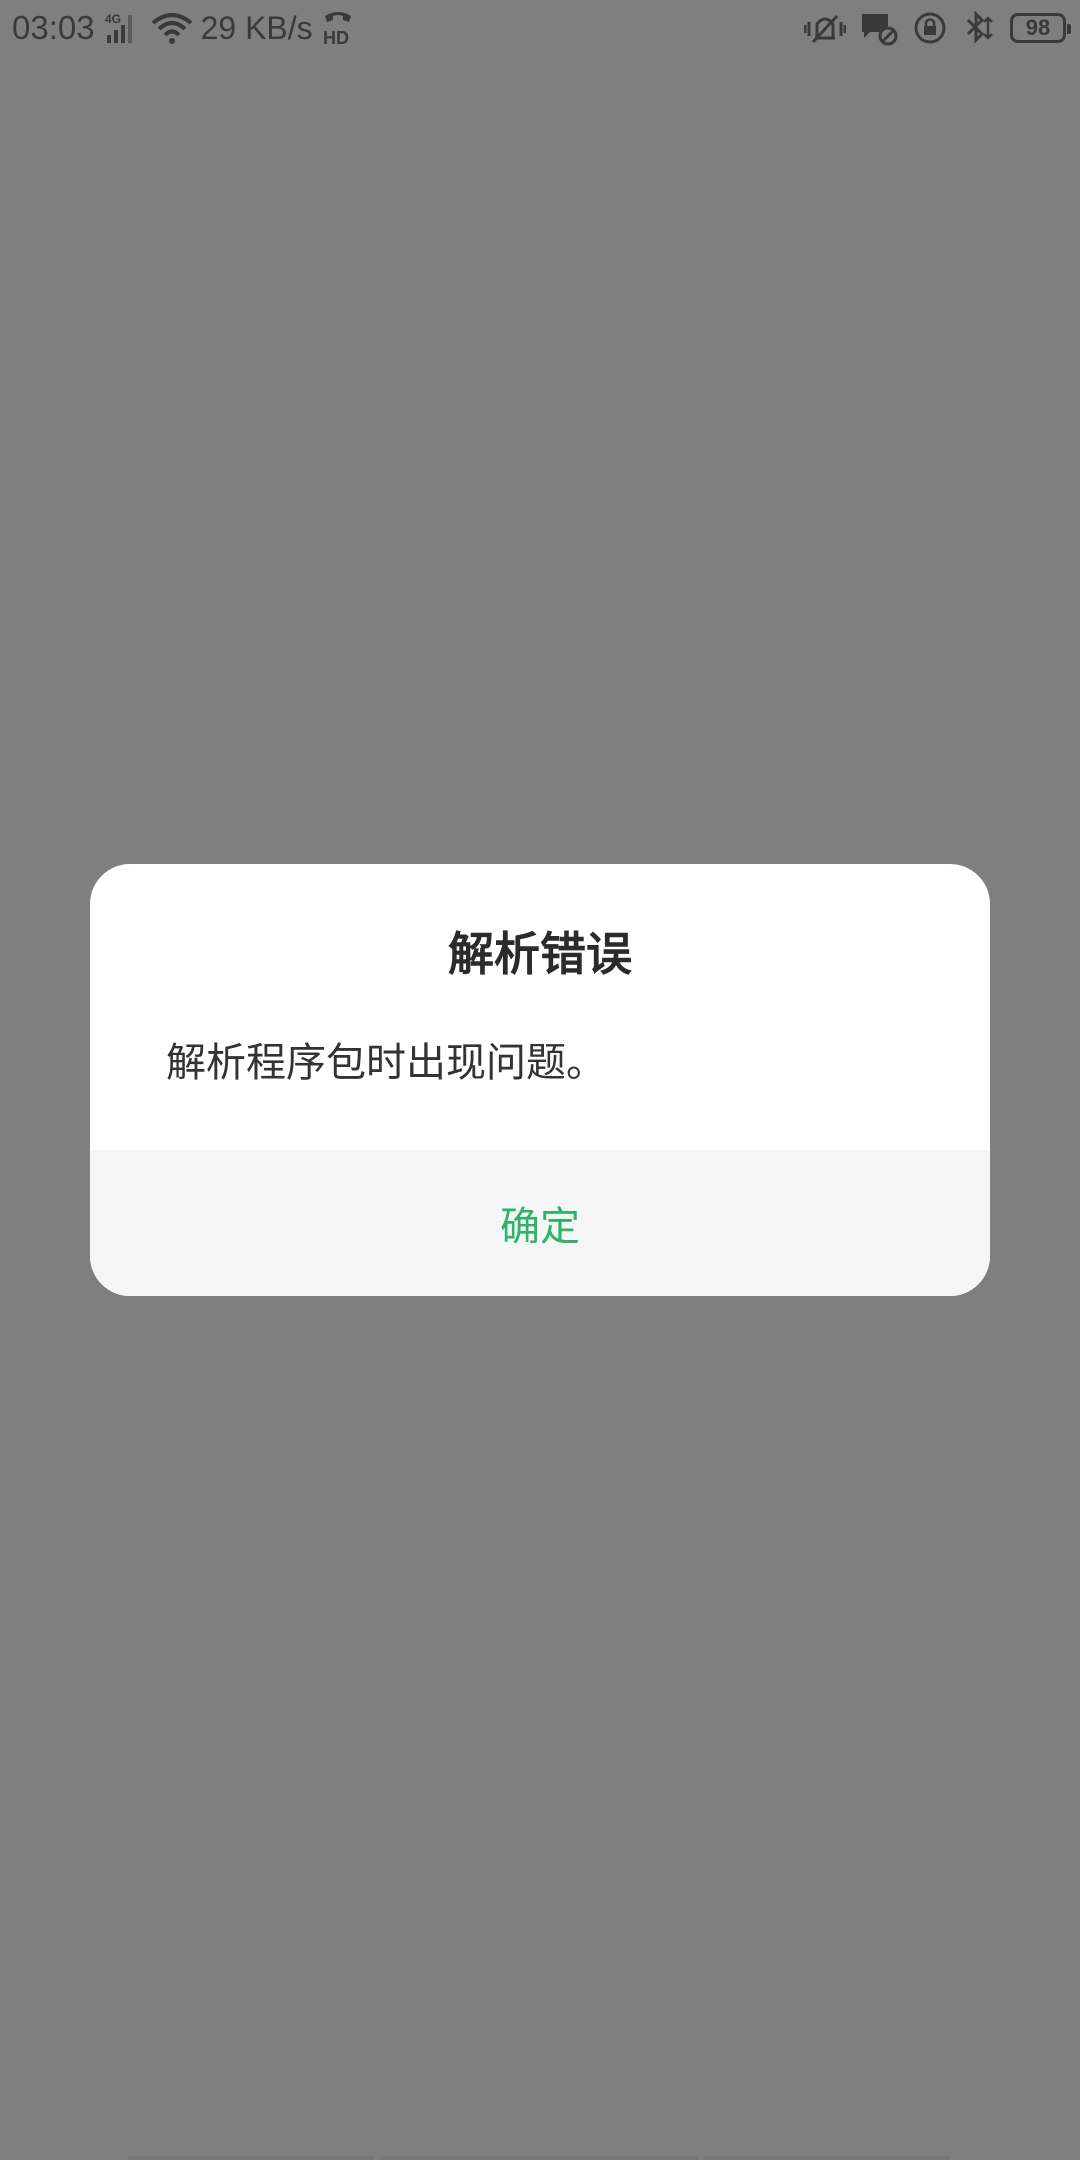 This screenshot has height=2160, width=1080. Describe the element at coordinates (123, 28) in the screenshot. I see `signal-icon: 4G` at that location.